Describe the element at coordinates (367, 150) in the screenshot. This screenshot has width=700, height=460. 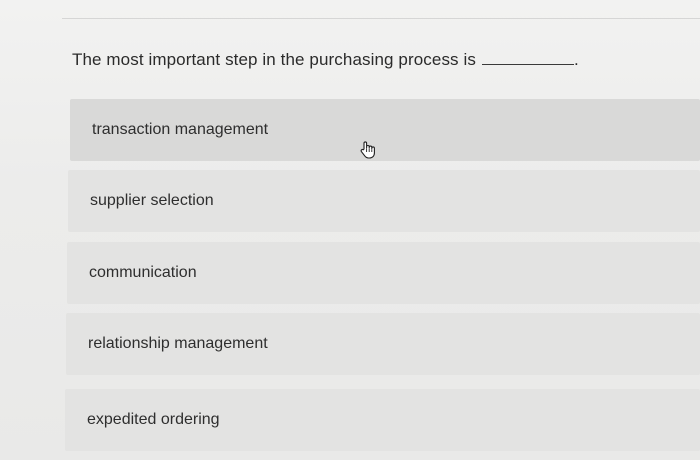
I see `hand-pointer-icon` at that location.